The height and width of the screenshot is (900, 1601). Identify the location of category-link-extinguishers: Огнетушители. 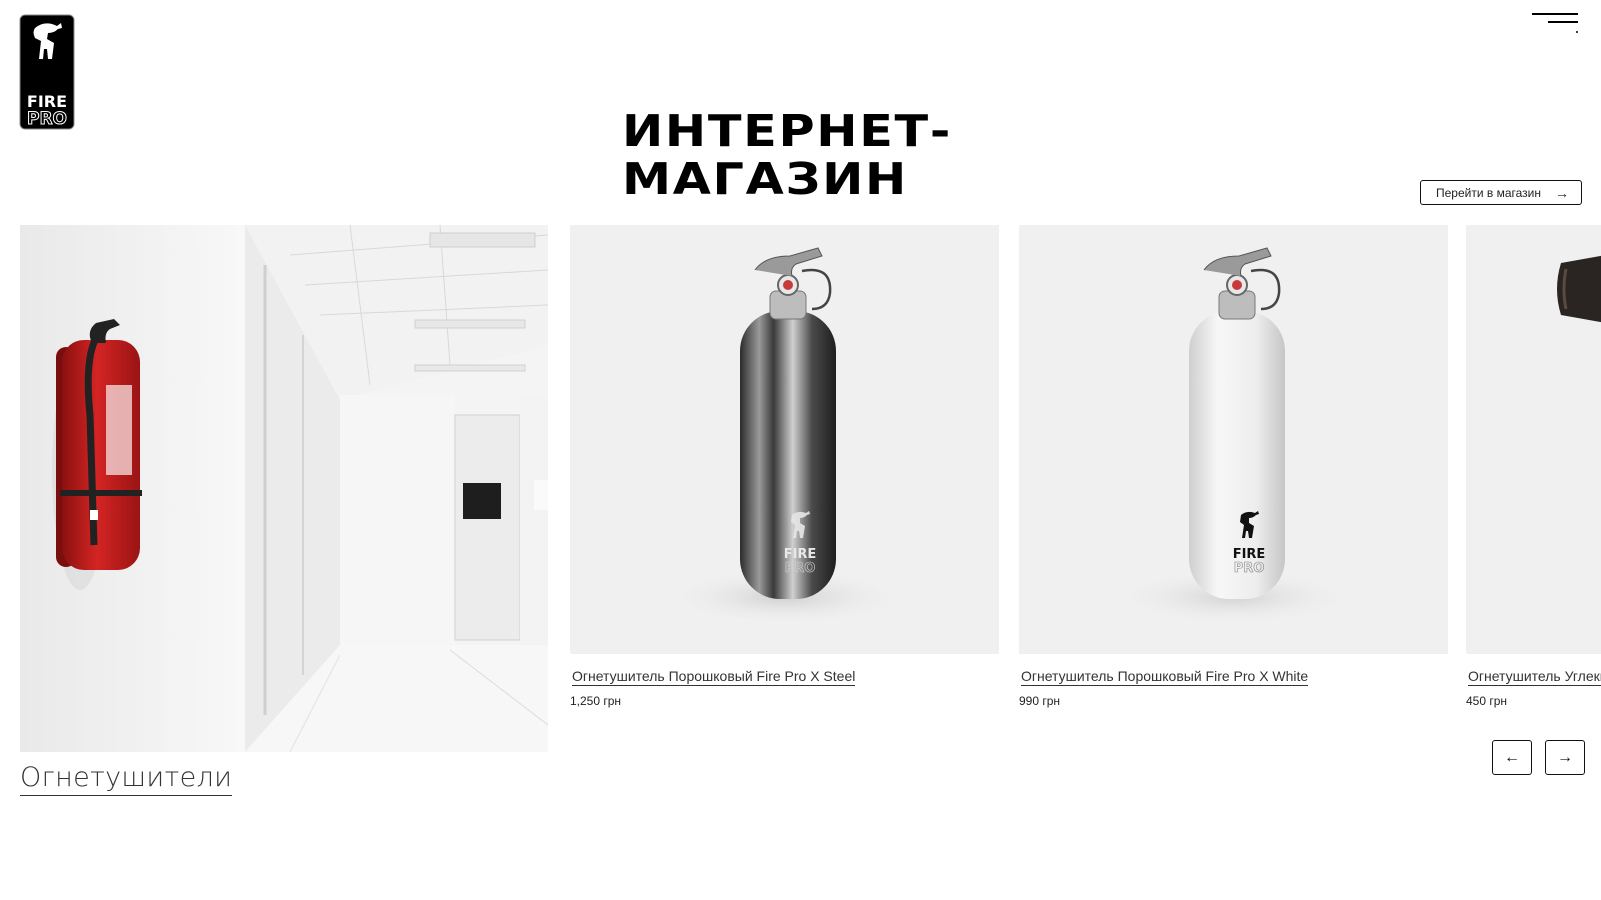
(126, 779).